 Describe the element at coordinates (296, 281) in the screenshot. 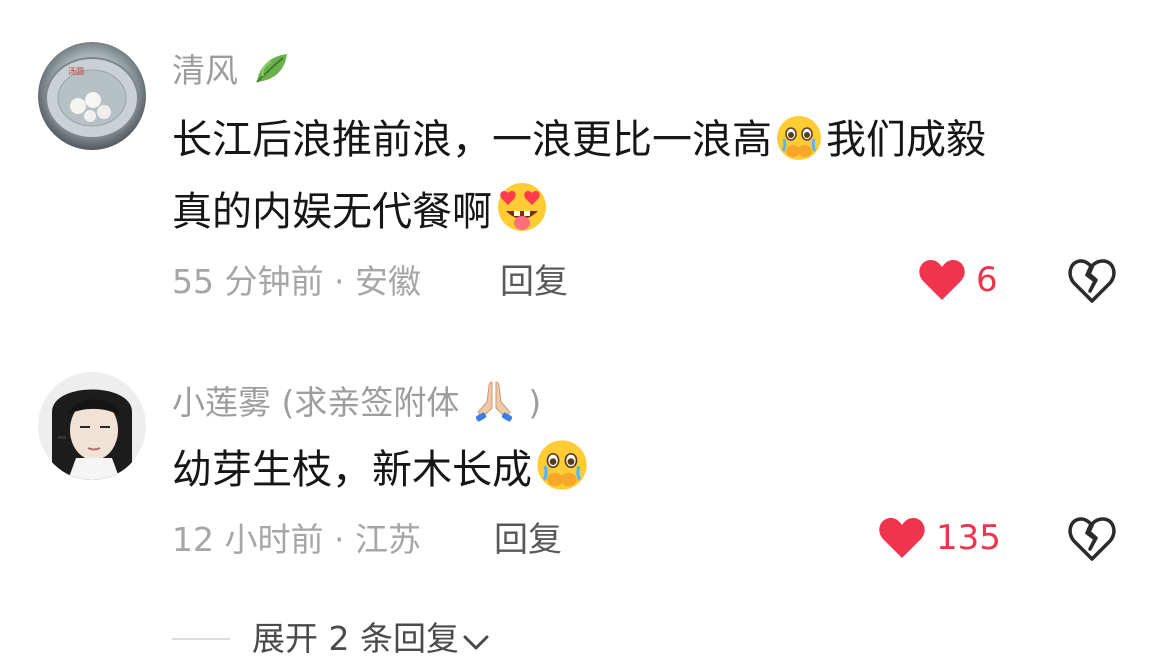

I see `time-location: 55 分钟前 · 安徽` at that location.